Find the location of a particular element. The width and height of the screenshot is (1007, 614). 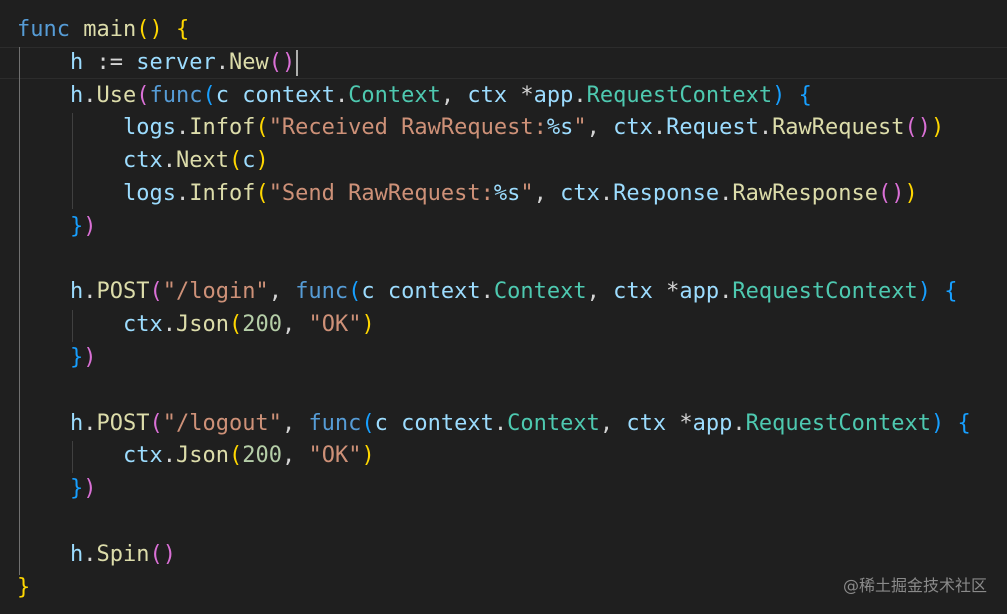

code-line-7: }) is located at coordinates (57, 227).